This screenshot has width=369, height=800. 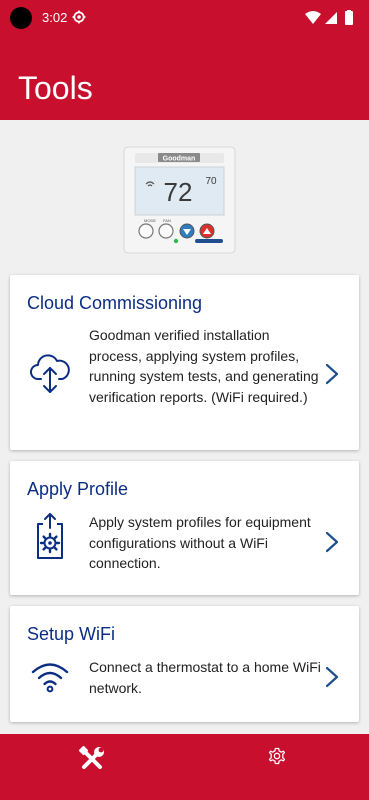 I want to click on wifi-status-icon, so click(x=313, y=17).